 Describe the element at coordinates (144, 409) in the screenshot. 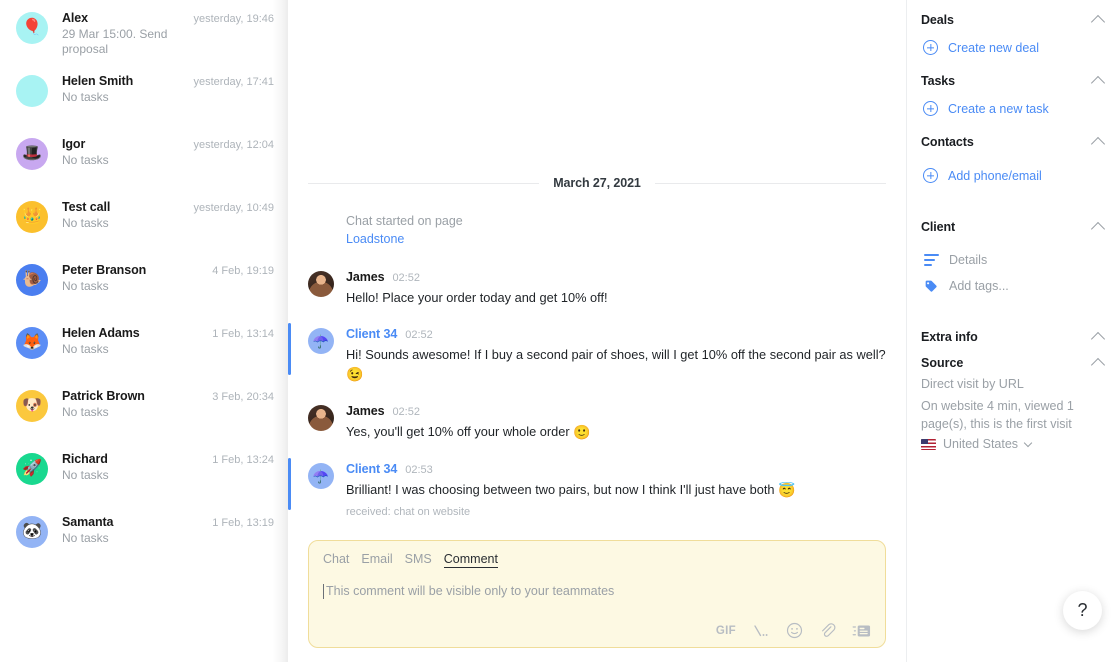

I see `conversation-item: 🐶 Patrick Brown No tasks 3 Feb, 20:34` at that location.